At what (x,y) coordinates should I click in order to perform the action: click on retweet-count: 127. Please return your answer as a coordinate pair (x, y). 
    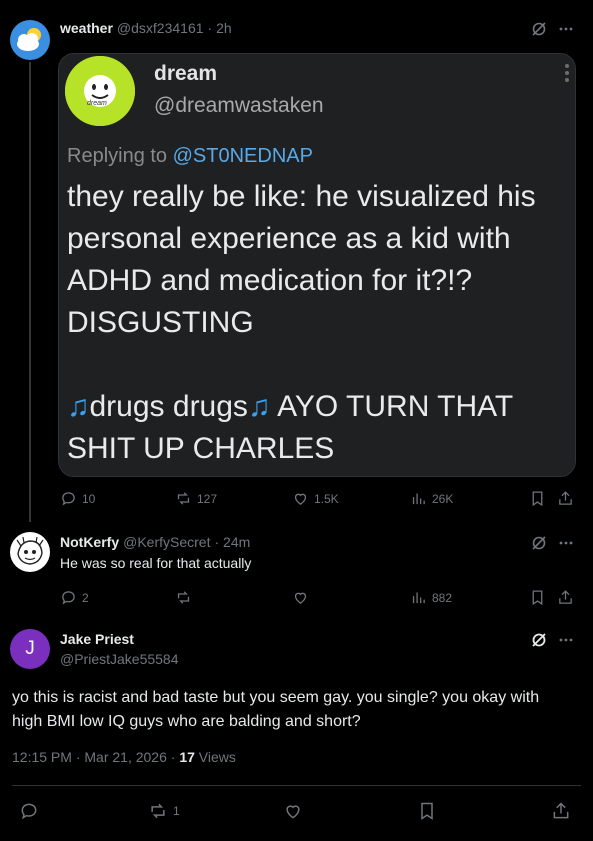
    Looking at the image, I should click on (207, 498).